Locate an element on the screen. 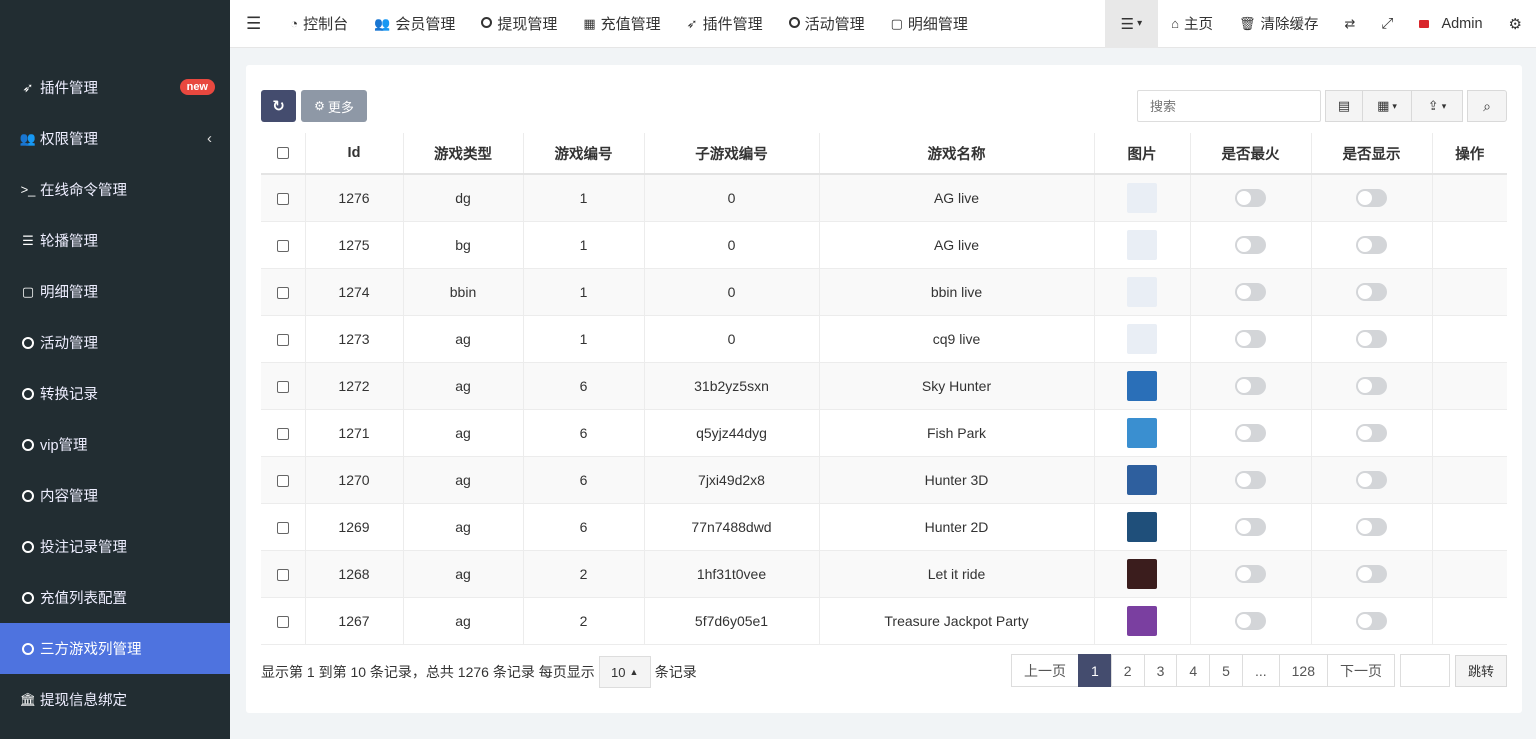 This screenshot has height=739, width=1536. sidebar-item-online-command: >_ 在线命令管理 is located at coordinates (115, 189).